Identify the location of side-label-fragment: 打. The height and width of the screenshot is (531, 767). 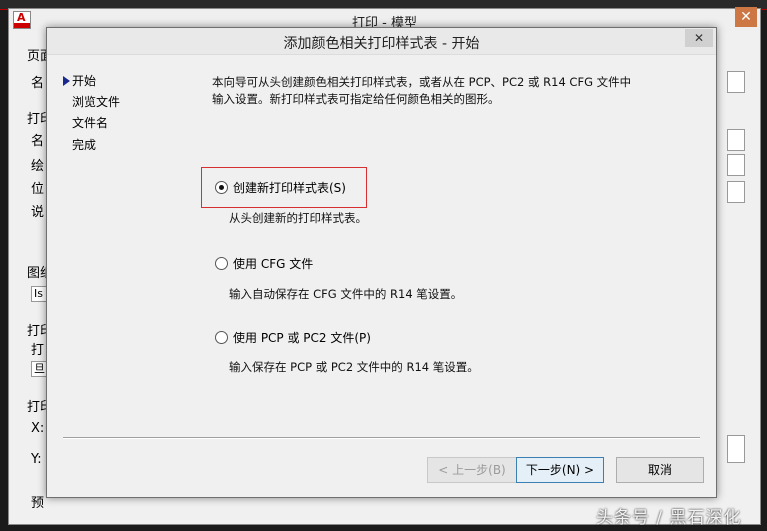
(38, 350).